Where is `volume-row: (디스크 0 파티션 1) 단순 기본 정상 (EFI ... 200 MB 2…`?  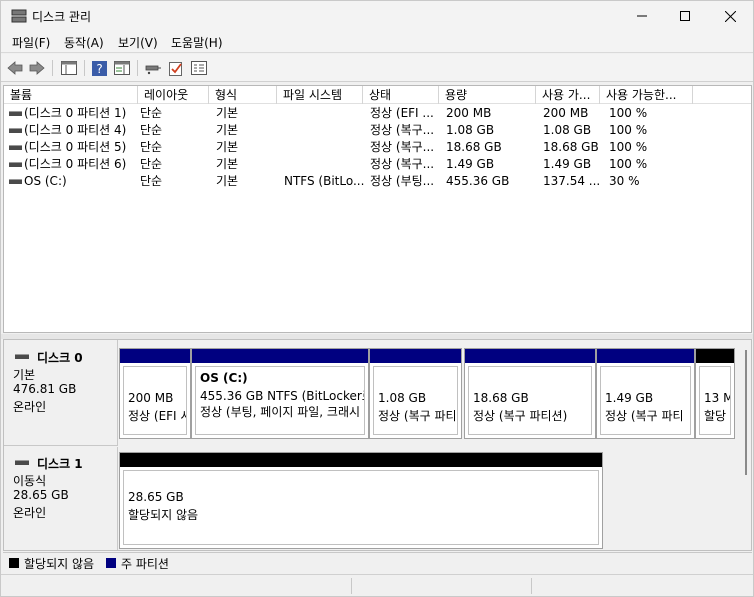 volume-row: (디스크 0 파티션 1) 단순 기본 정상 (EFI ... 200 MB 2… is located at coordinates (377, 113).